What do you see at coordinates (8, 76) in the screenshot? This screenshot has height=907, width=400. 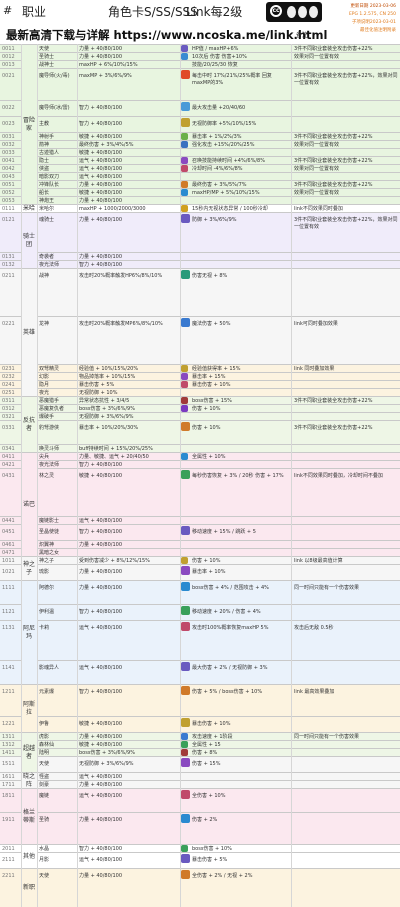 I see `row-id: 0021` at bounding box center [8, 76].